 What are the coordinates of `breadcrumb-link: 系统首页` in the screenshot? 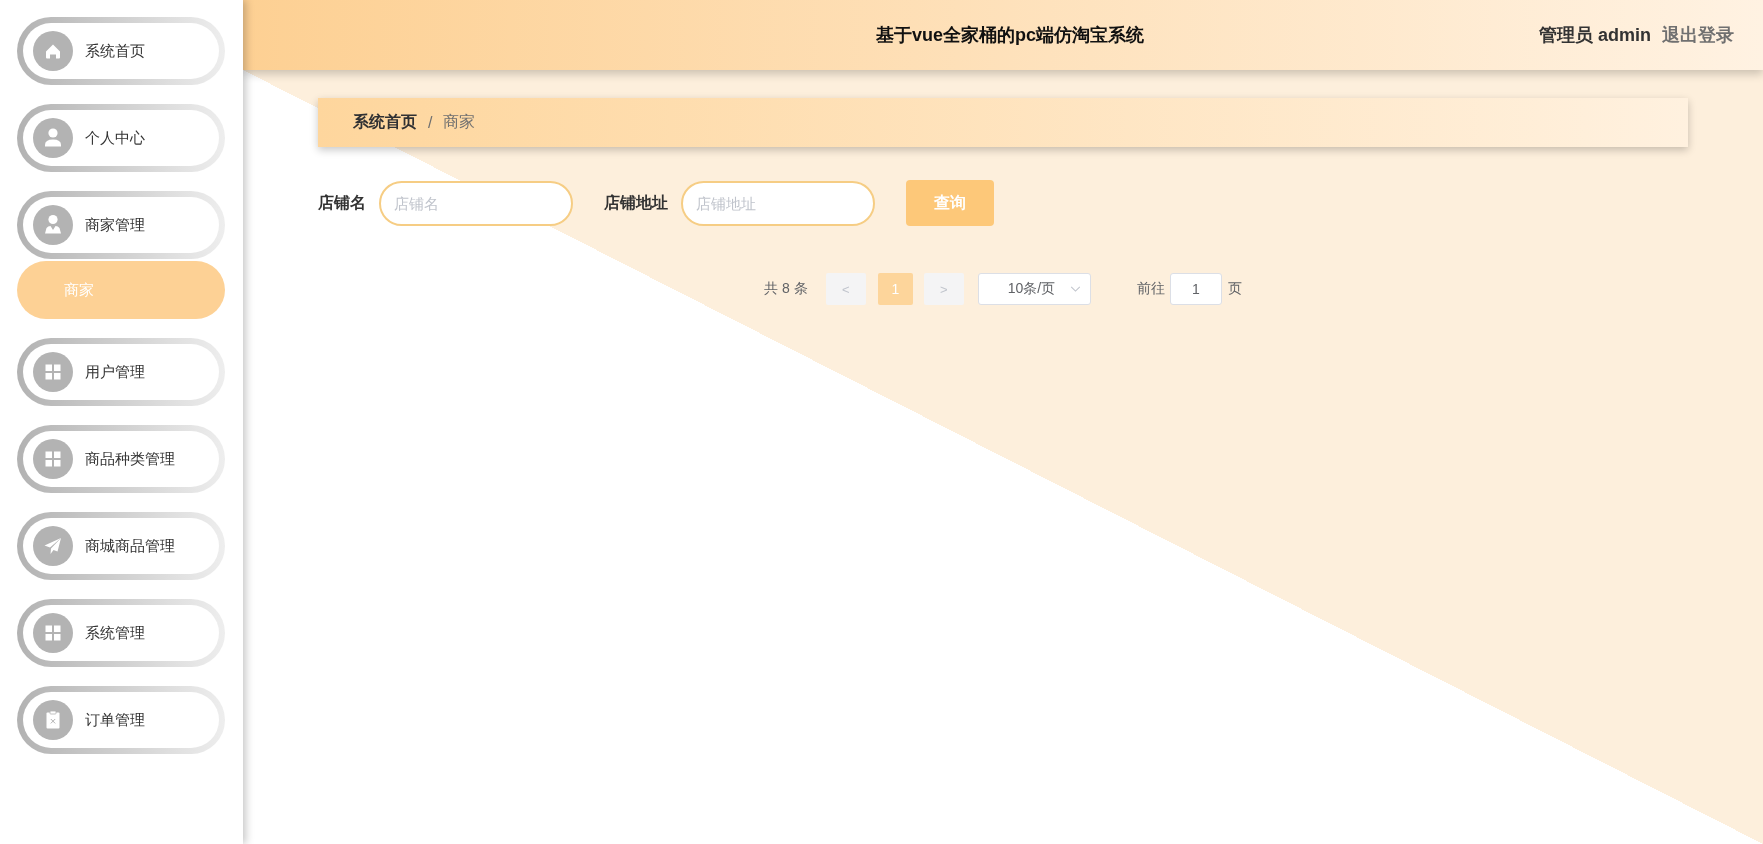 It's located at (385, 122).